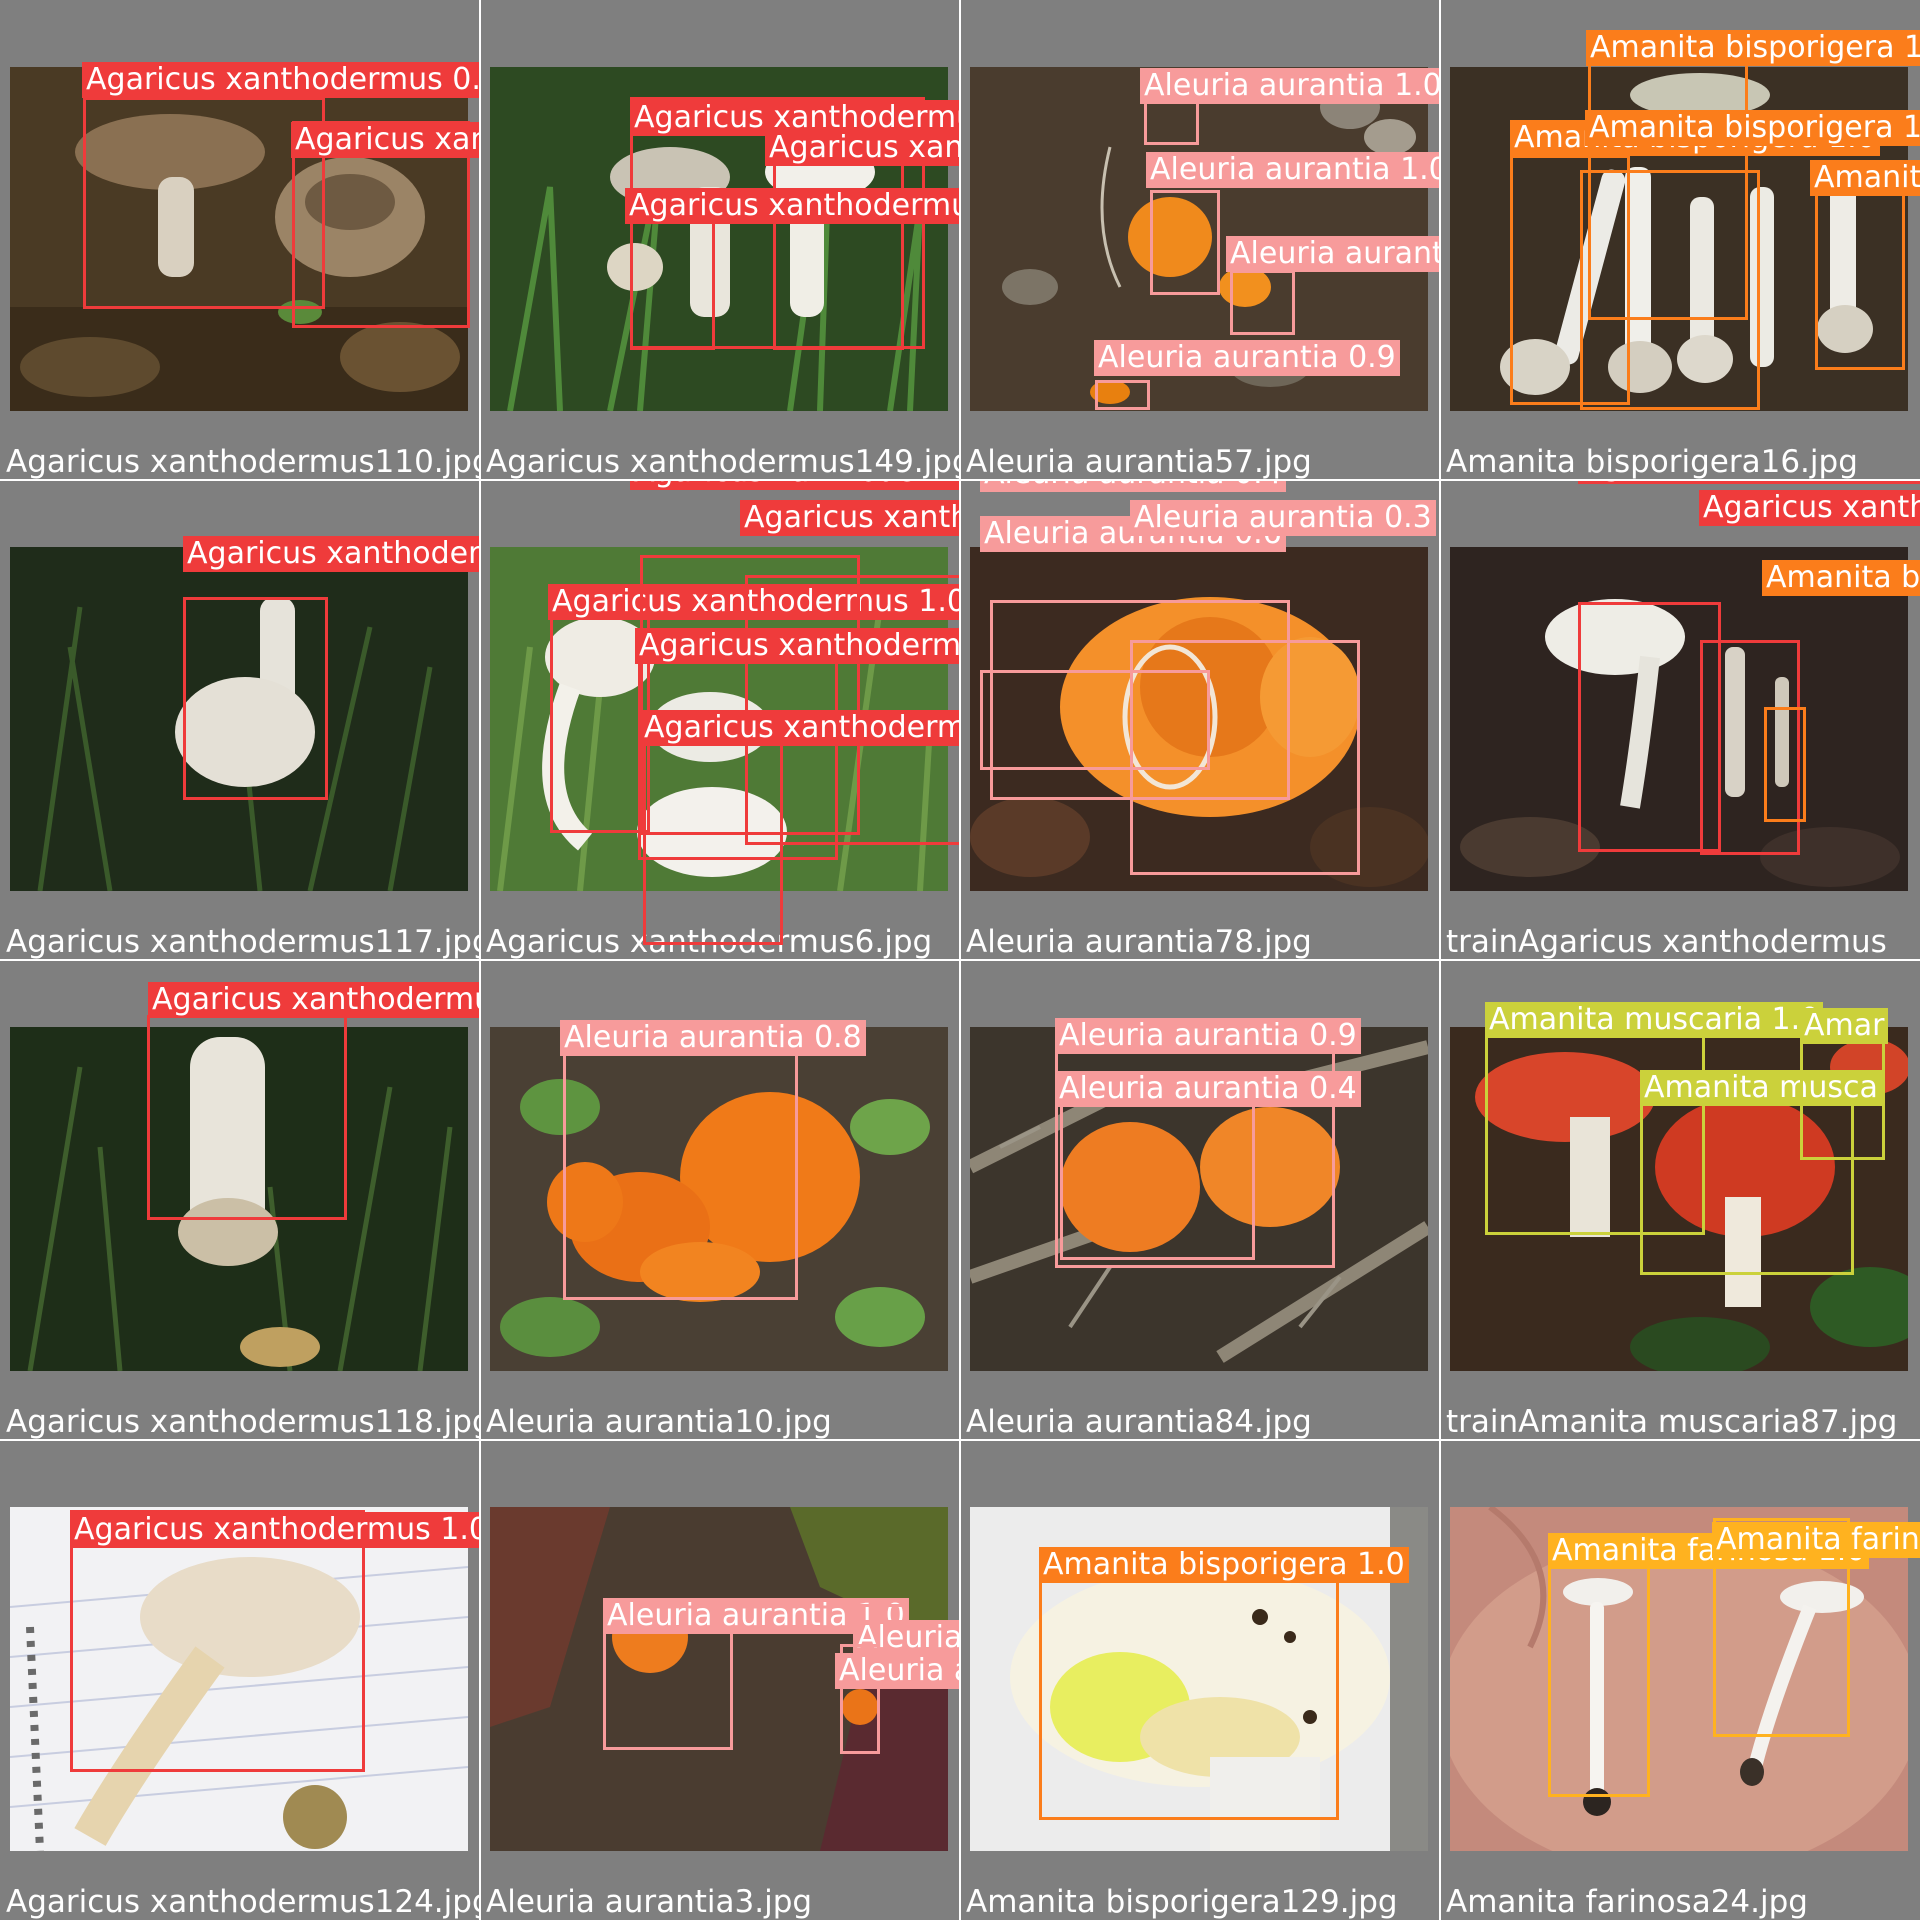  I want to click on filename-caption: Agaricus xanthodermus117.jpg, so click(243, 942).